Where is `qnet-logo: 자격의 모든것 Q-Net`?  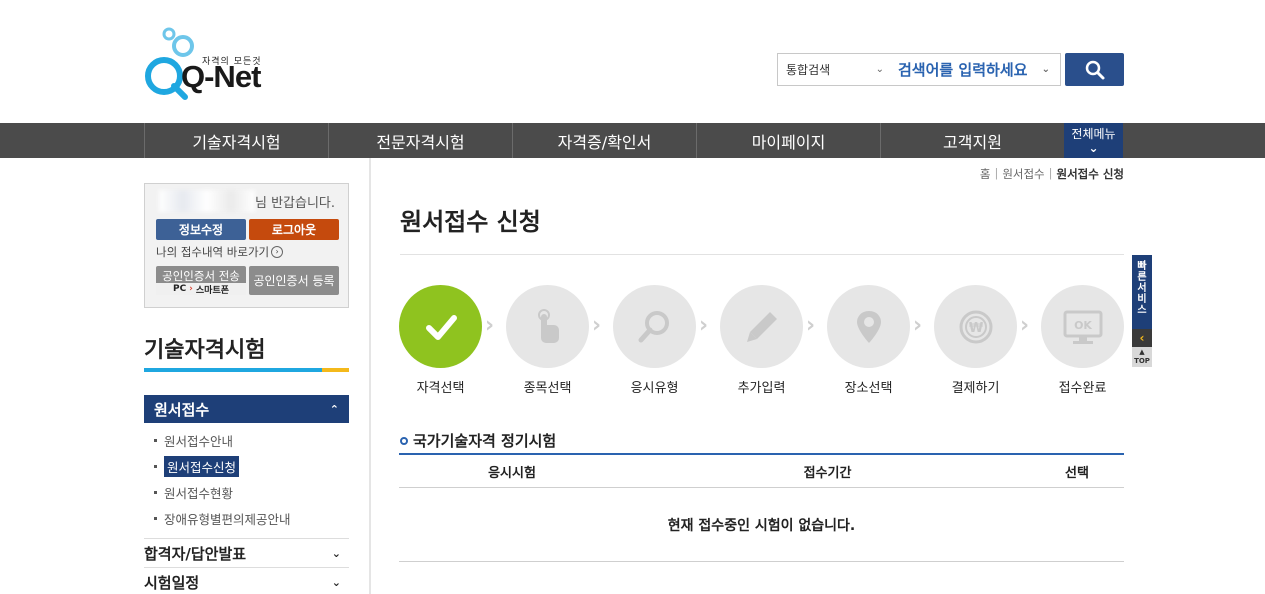 qnet-logo: 자격의 모든것 Q-Net is located at coordinates (203, 63).